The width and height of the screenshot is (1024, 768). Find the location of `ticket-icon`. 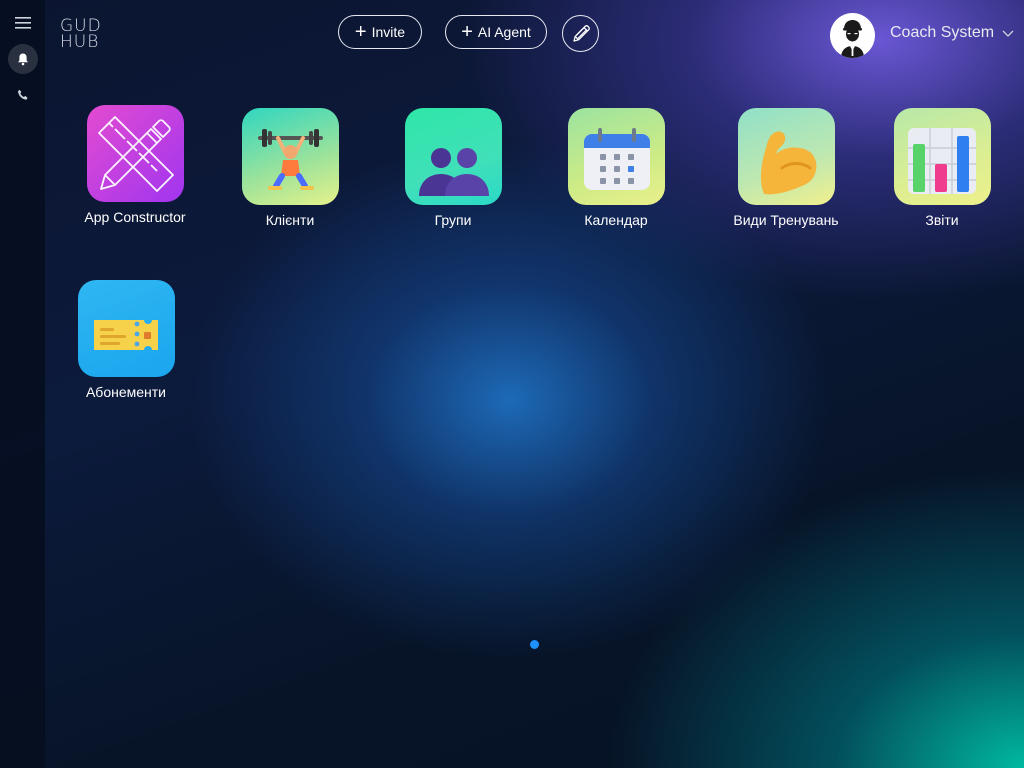

ticket-icon is located at coordinates (126, 328).